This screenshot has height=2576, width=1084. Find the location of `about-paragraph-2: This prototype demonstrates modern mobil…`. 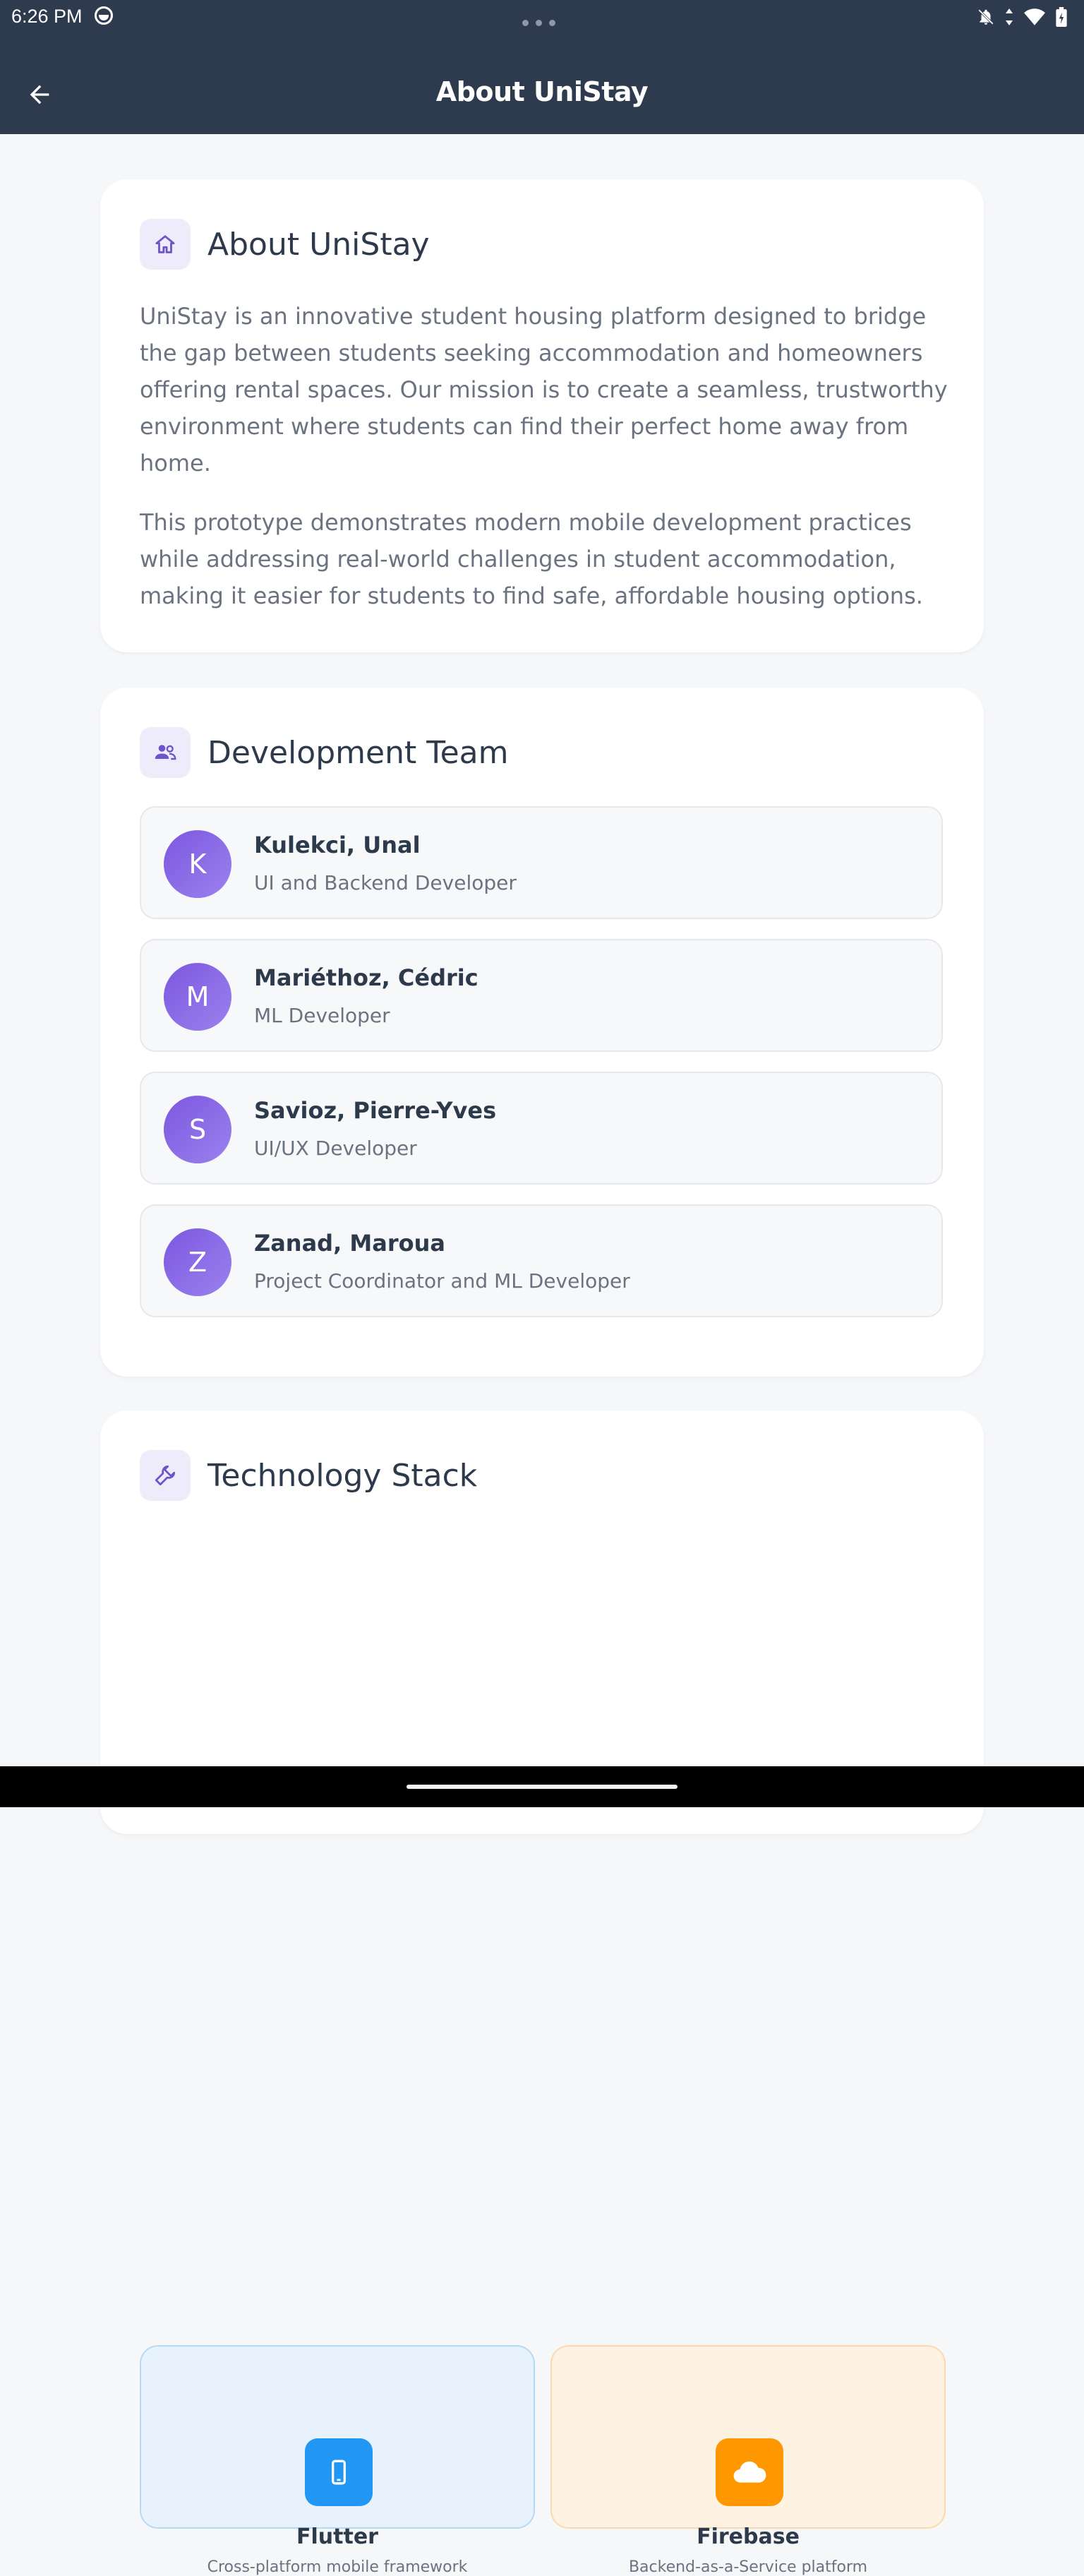

about-paragraph-2: This prototype demonstrates modern mobil… is located at coordinates (531, 559).